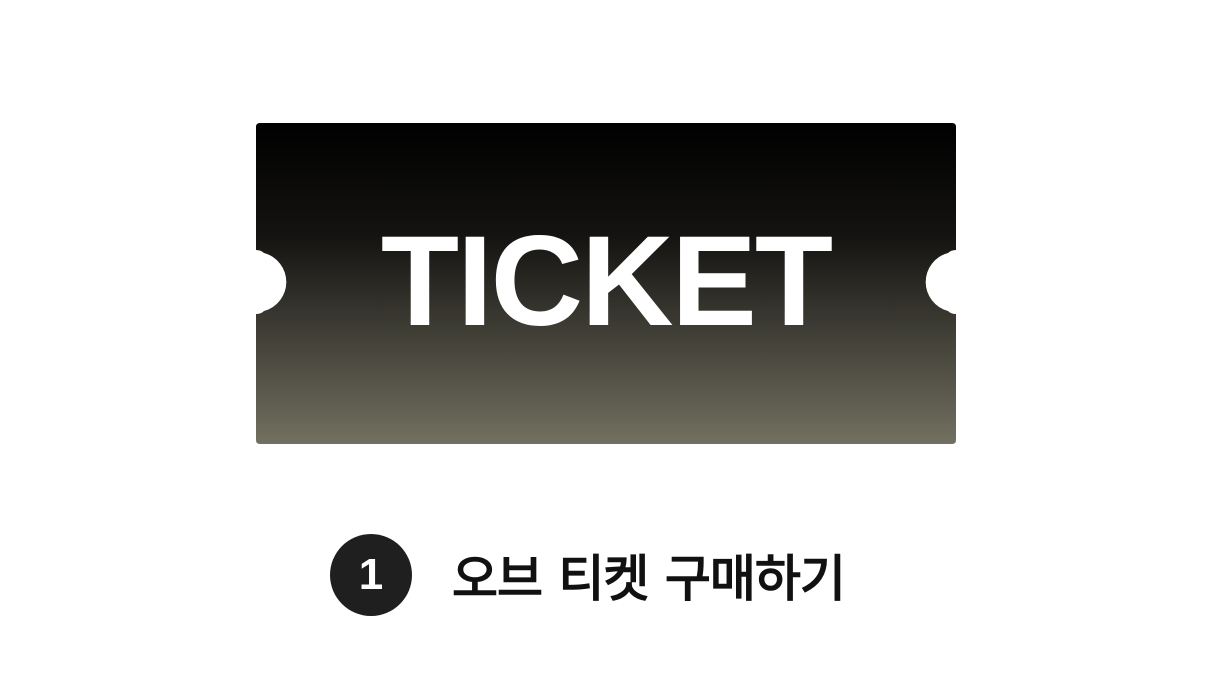  Describe the element at coordinates (606, 281) in the screenshot. I see `ticket-label-text: TICKET` at that location.